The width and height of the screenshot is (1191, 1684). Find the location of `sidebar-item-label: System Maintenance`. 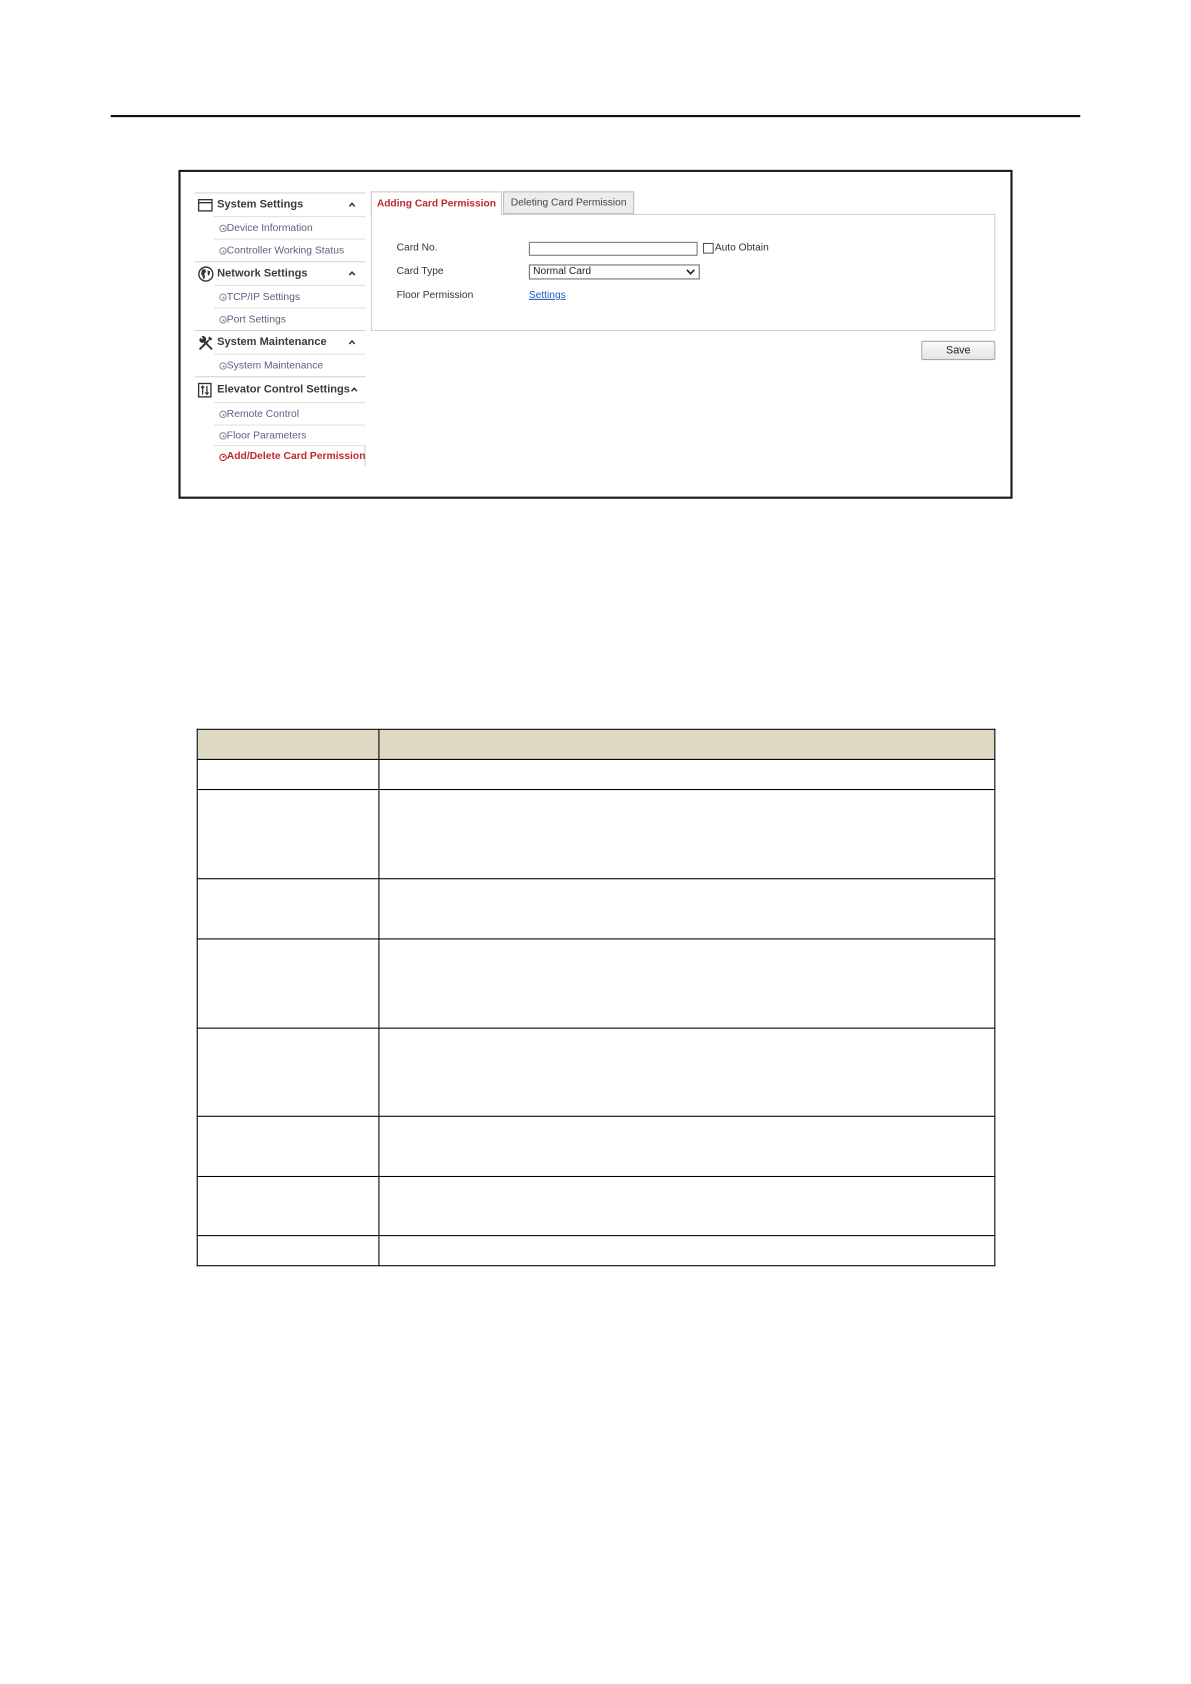

sidebar-item-label: System Maintenance is located at coordinates (275, 365).